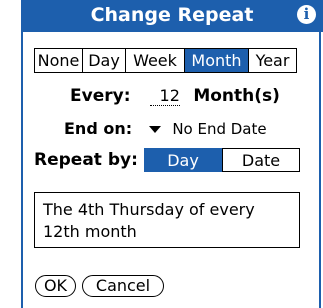 The height and width of the screenshot is (308, 323). Describe the element at coordinates (306, 14) in the screenshot. I see `info-icon: i` at that location.